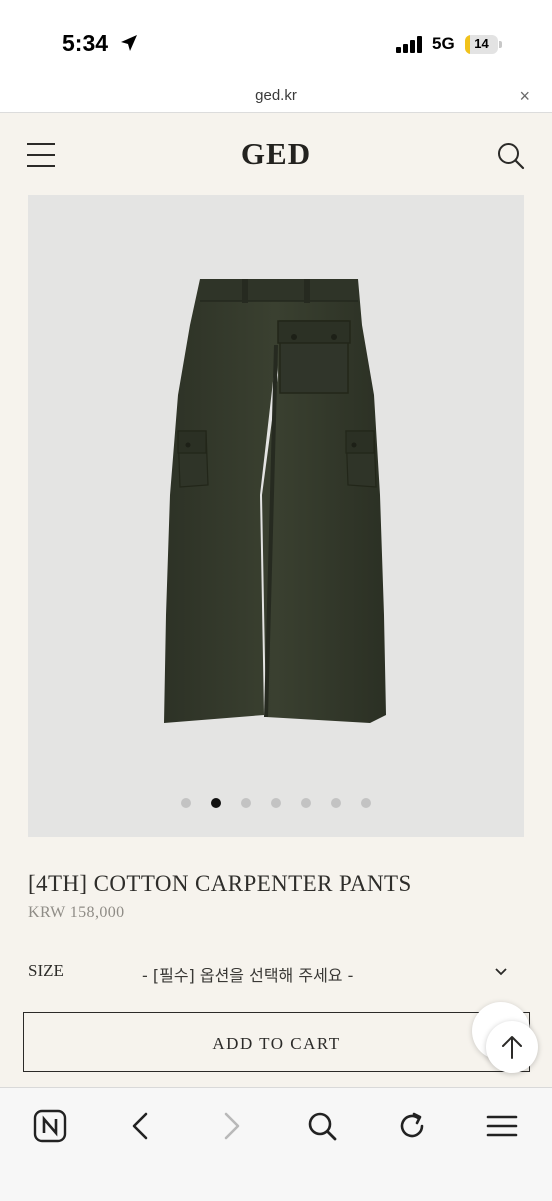  I want to click on scroll-to-top-button, so click(512, 1047).